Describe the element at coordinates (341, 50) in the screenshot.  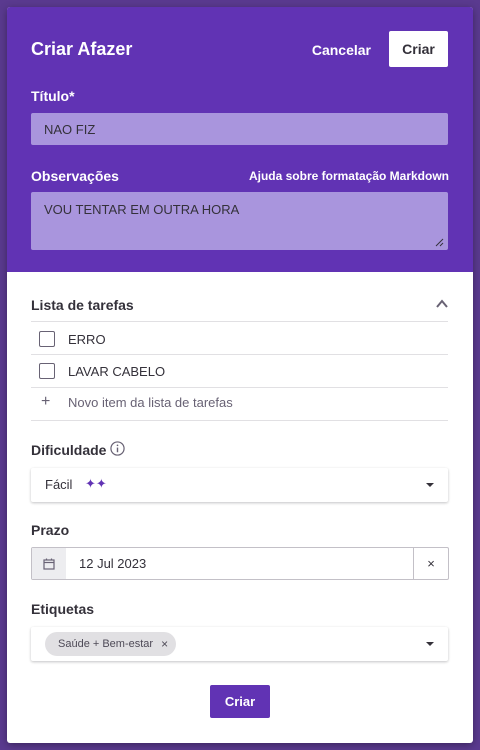
I see `cancel-button: Cancelar` at that location.